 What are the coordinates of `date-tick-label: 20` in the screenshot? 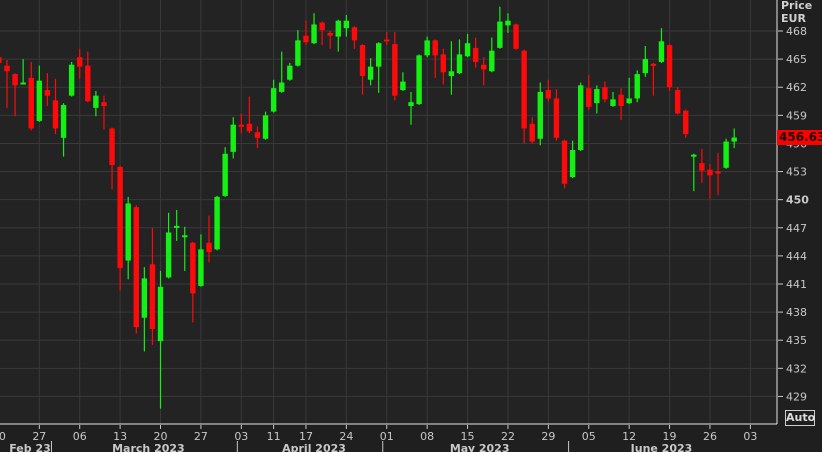 It's located at (3, 436).